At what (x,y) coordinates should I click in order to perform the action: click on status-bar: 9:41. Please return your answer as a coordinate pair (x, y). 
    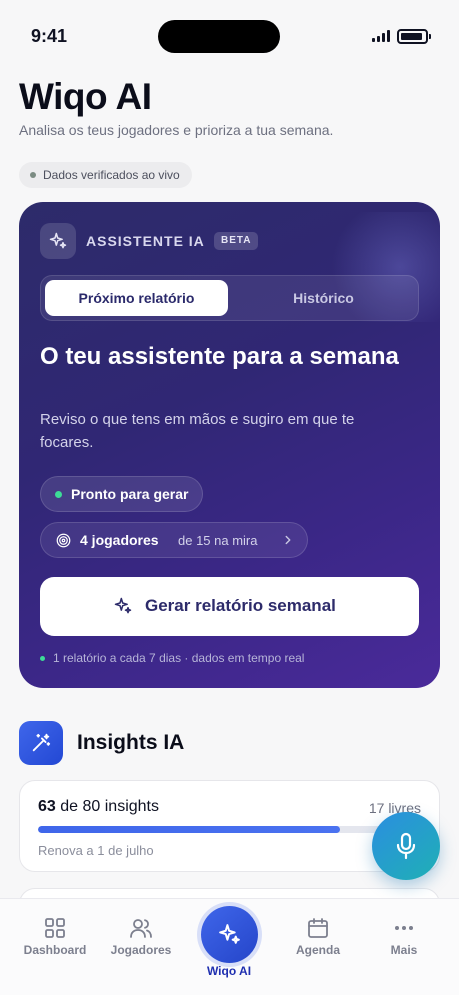
    Looking at the image, I should click on (229, 35).